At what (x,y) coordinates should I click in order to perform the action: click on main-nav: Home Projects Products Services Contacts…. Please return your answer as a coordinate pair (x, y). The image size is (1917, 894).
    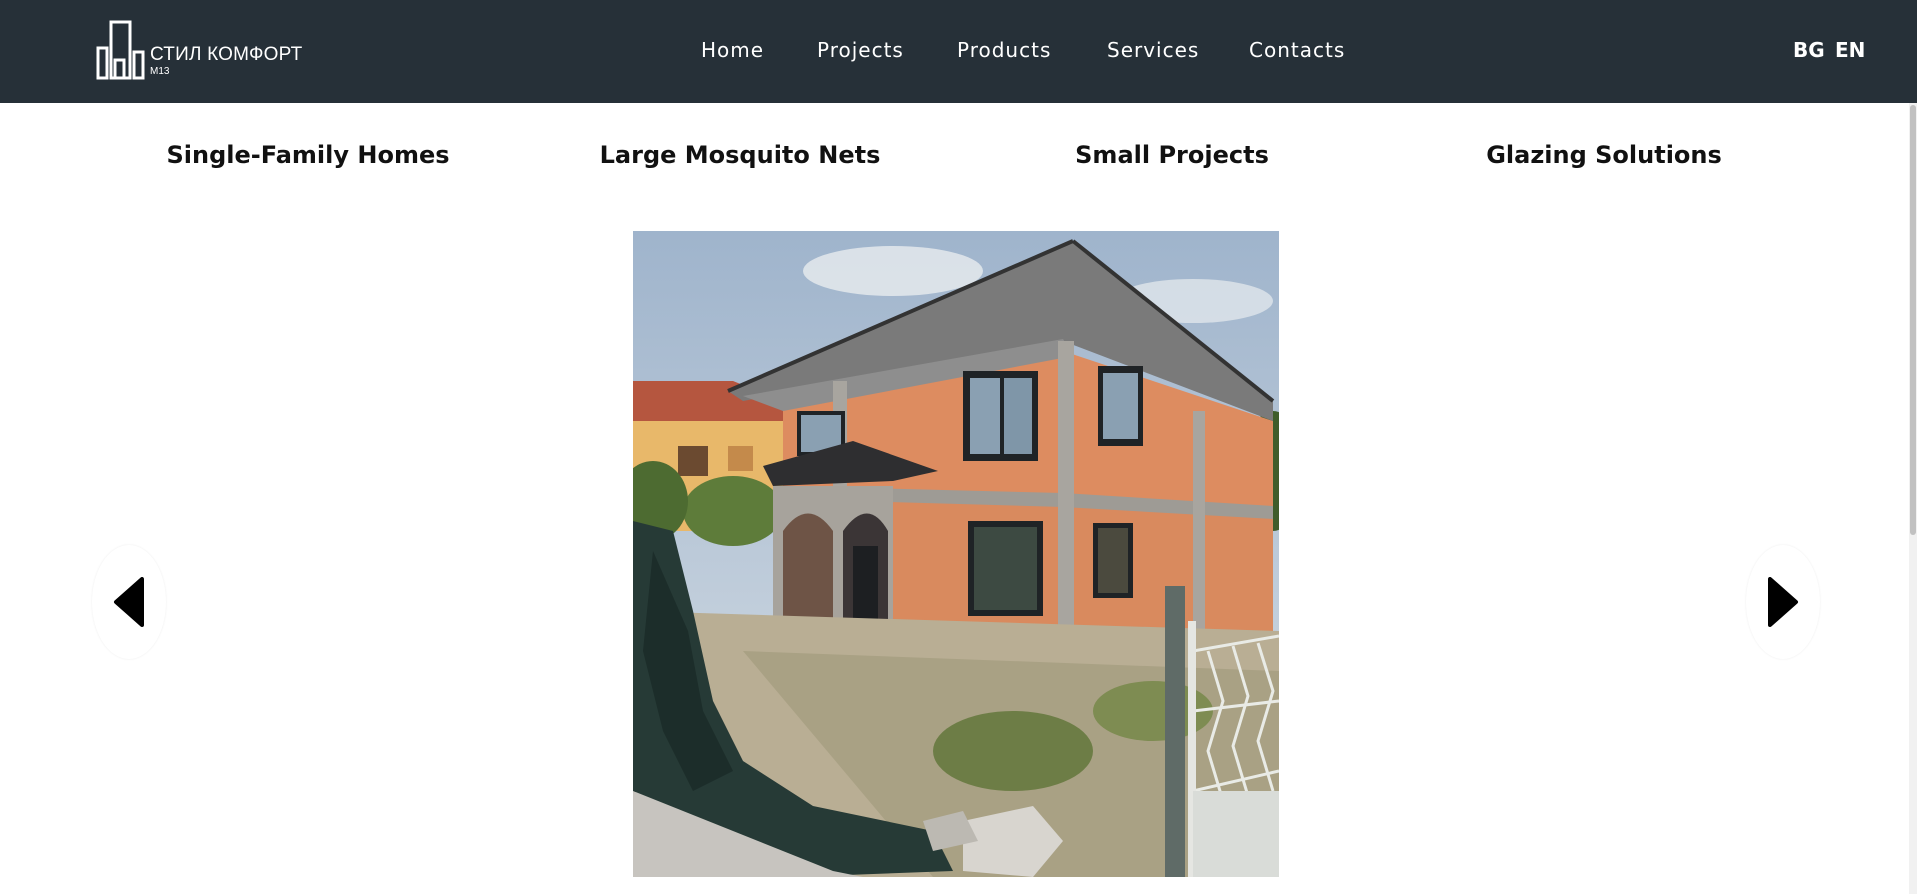
    Looking at the image, I should click on (958, 51).